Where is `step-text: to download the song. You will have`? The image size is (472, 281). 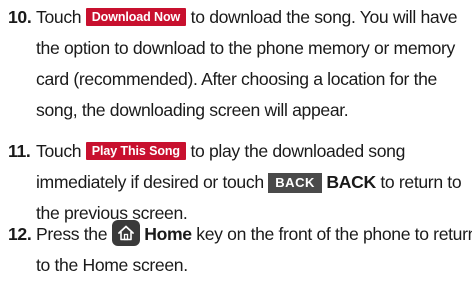
step-text: to download the song. You will have is located at coordinates (322, 17).